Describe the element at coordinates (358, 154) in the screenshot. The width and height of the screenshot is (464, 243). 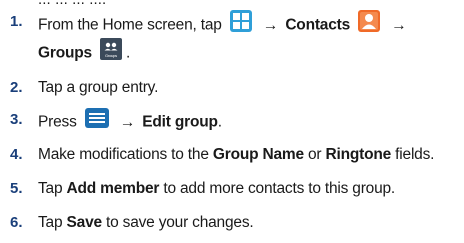
I see `step-bold-text: Ringtone` at that location.